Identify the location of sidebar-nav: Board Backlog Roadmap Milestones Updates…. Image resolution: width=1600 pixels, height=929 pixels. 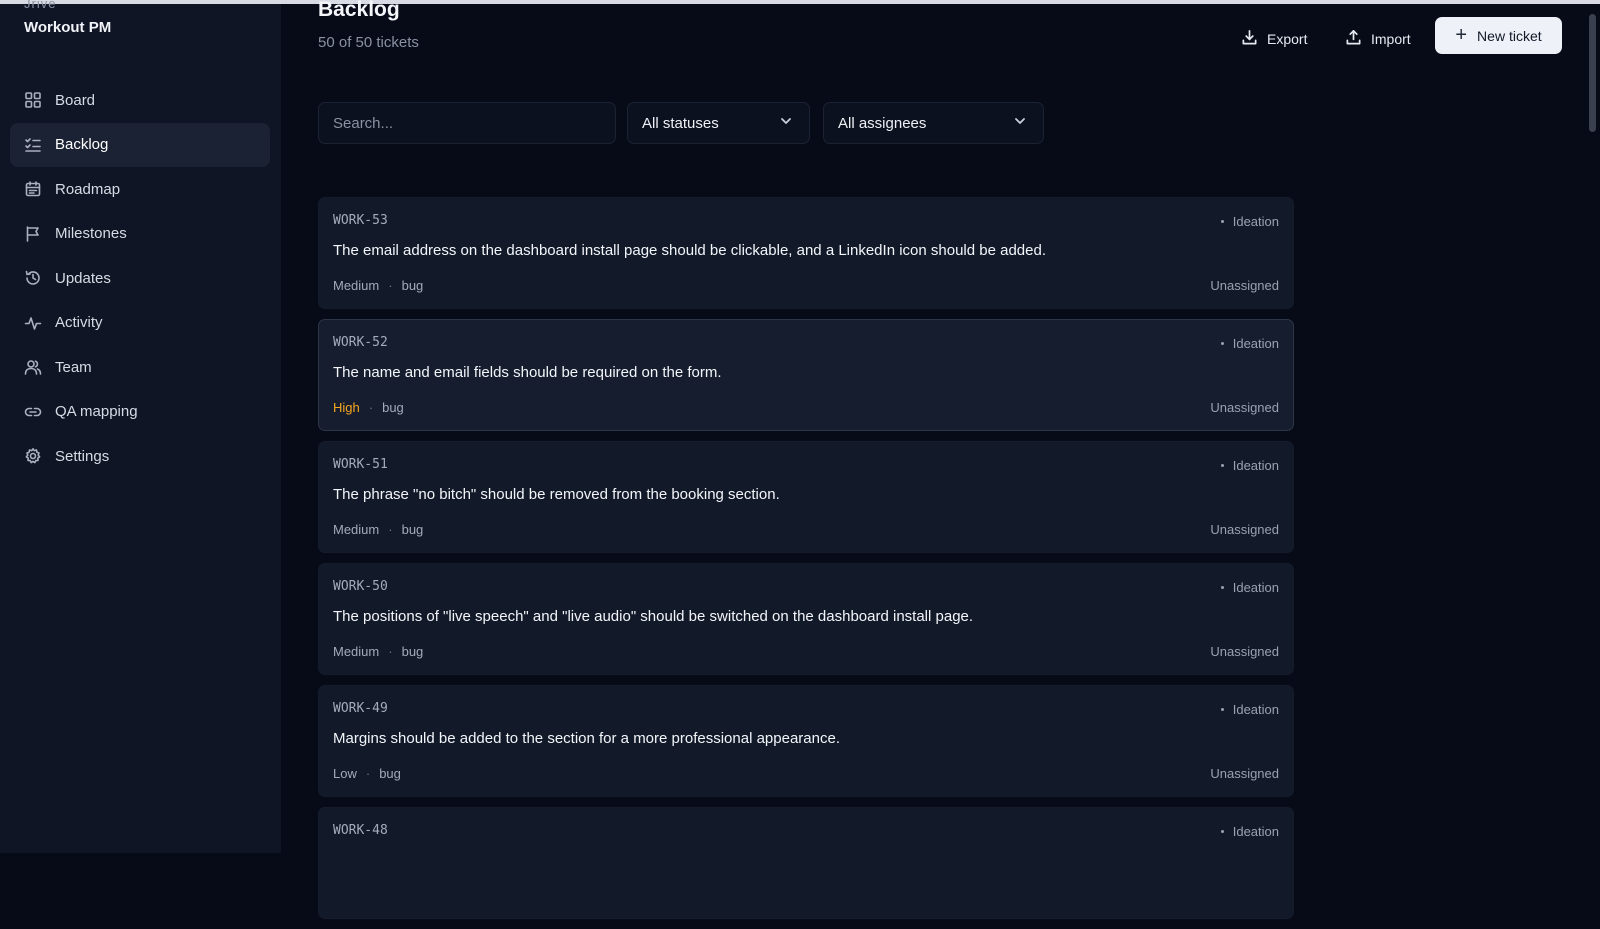
(140, 278).